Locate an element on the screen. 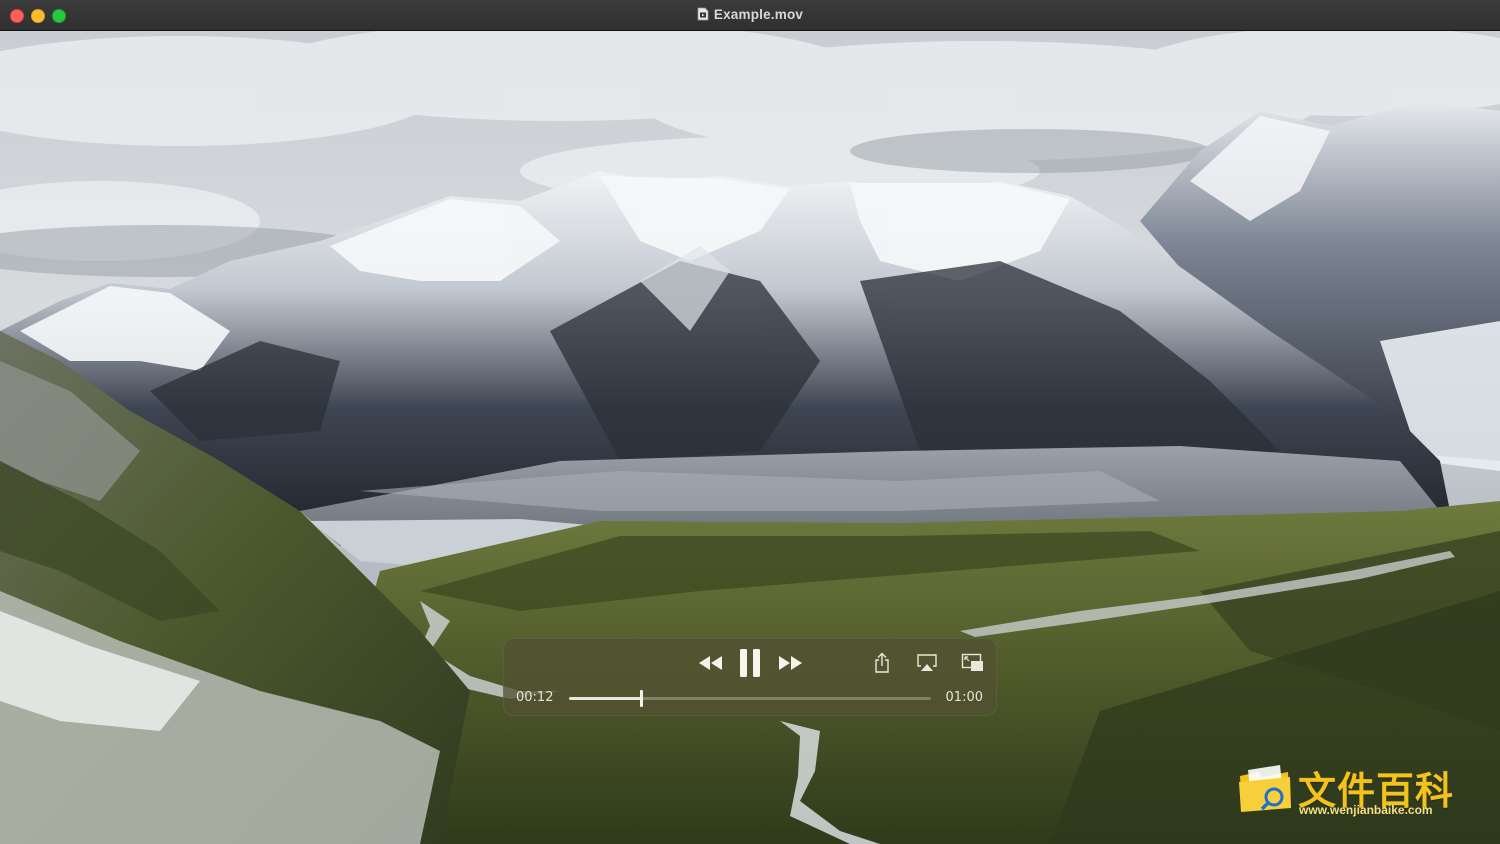  scrubber-track is located at coordinates (750, 698).